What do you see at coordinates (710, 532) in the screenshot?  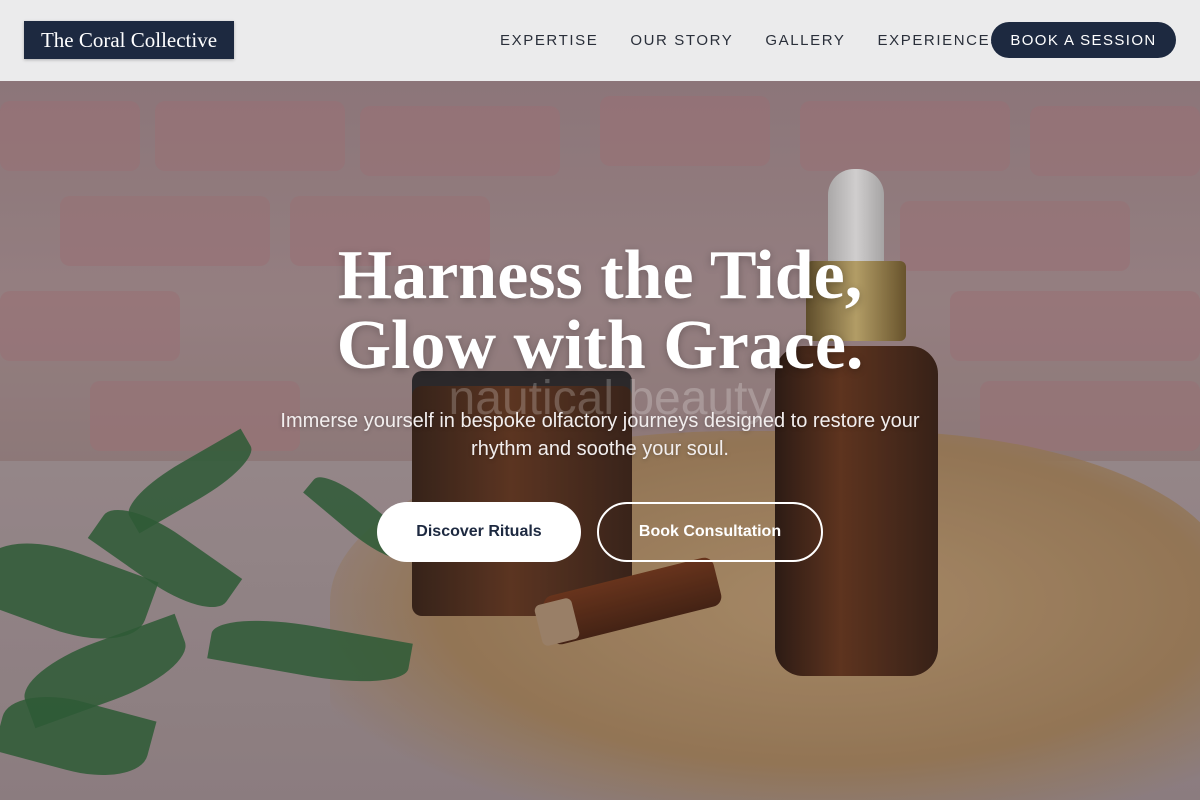 I see `book-consultation-button: Book Consultation` at bounding box center [710, 532].